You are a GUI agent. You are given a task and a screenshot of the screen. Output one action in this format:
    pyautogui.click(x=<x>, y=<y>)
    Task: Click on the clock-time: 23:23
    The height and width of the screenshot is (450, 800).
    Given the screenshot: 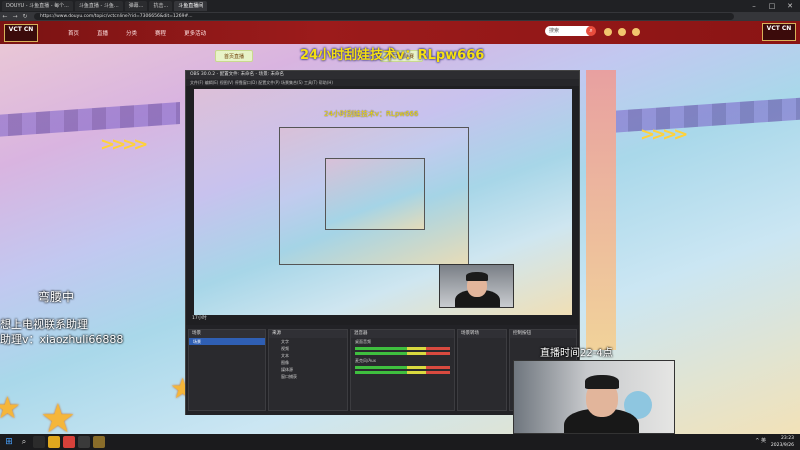 What is the action you would take?
    pyautogui.click(x=787, y=438)
    